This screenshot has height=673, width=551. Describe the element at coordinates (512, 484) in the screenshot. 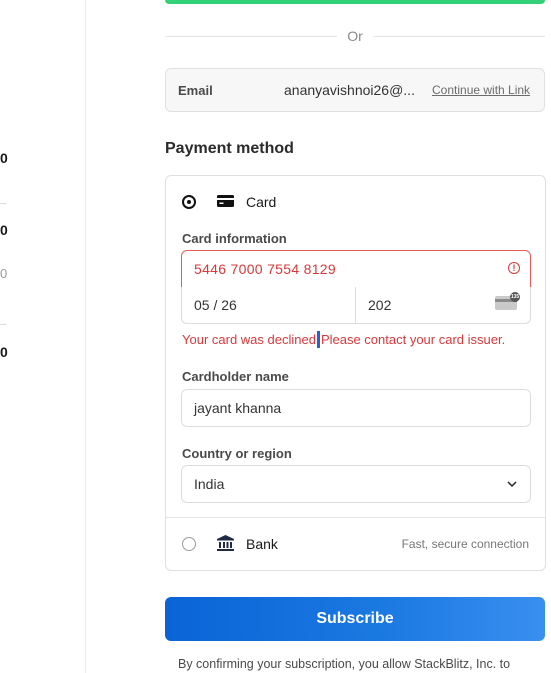

I see `chevron-down-icon` at that location.